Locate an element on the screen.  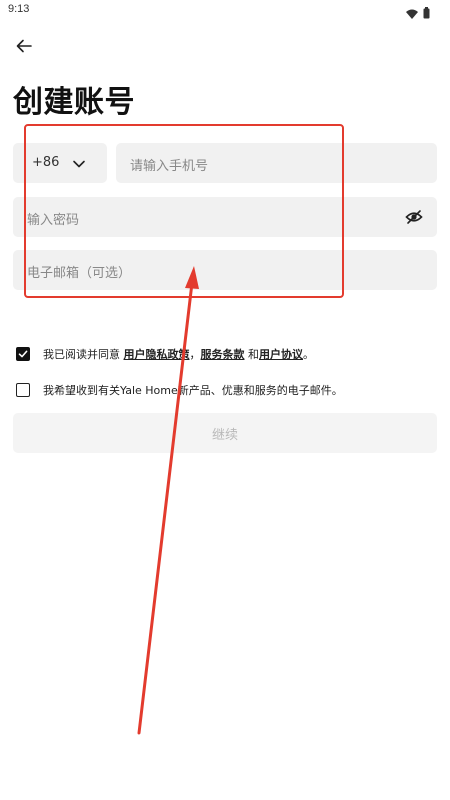
back-button is located at coordinates (24, 47).